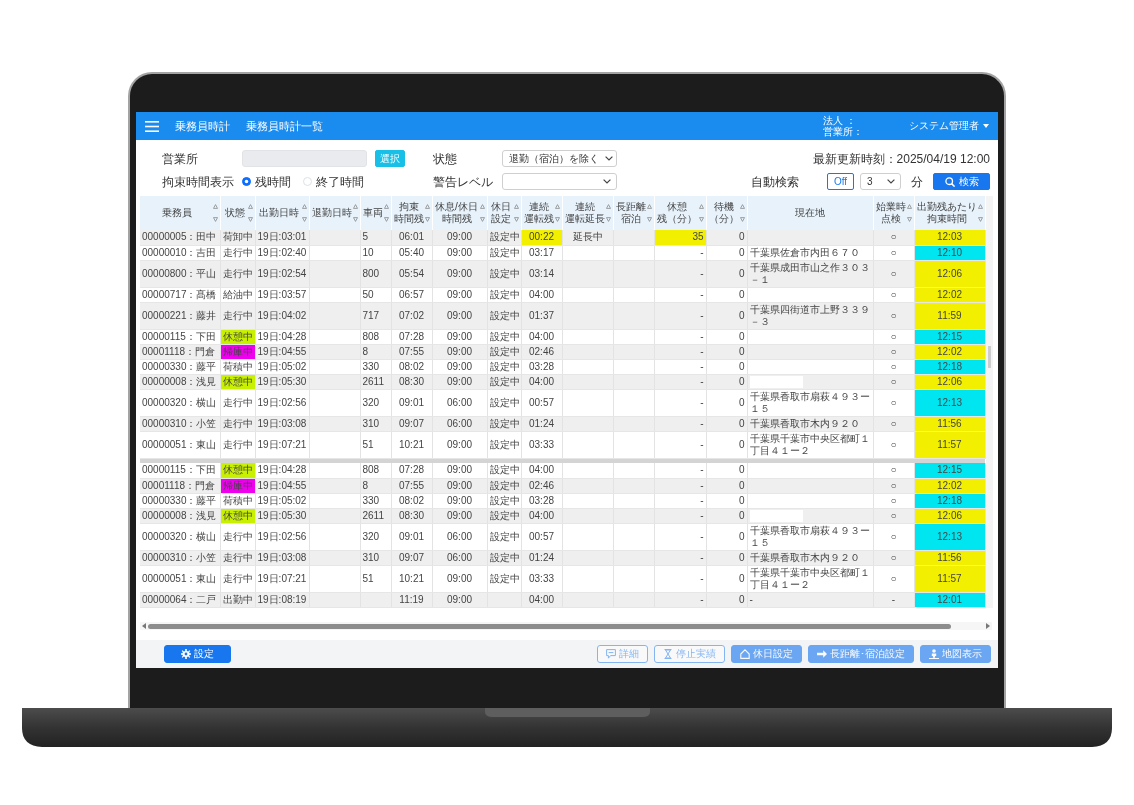  I want to click on chevron-icon, so click(609, 158).